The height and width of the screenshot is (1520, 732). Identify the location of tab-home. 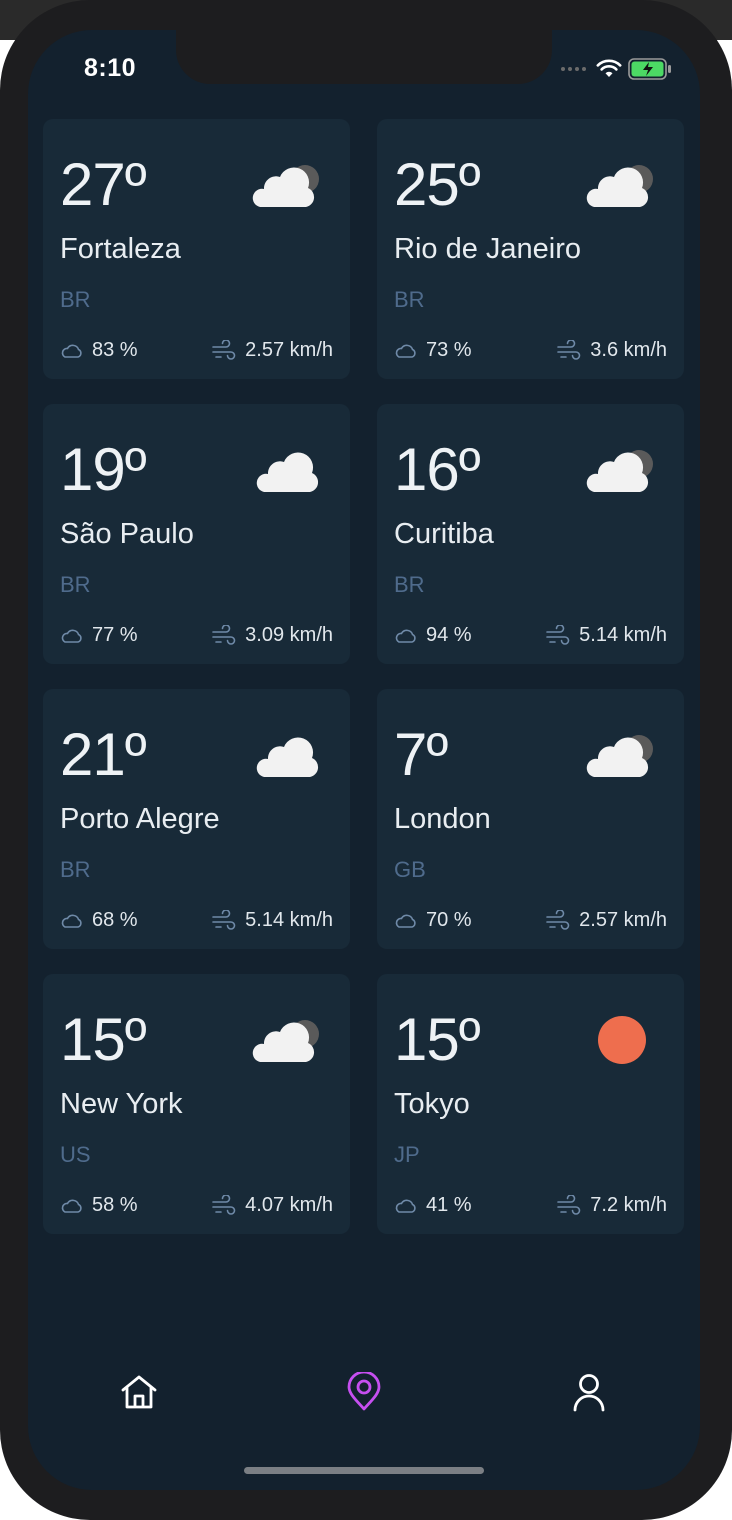
(139, 1392).